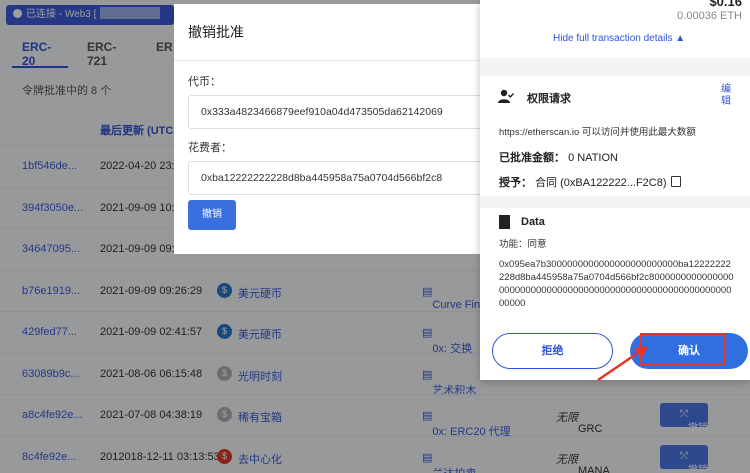  I want to click on modal-title: 撤销批准, so click(216, 32).